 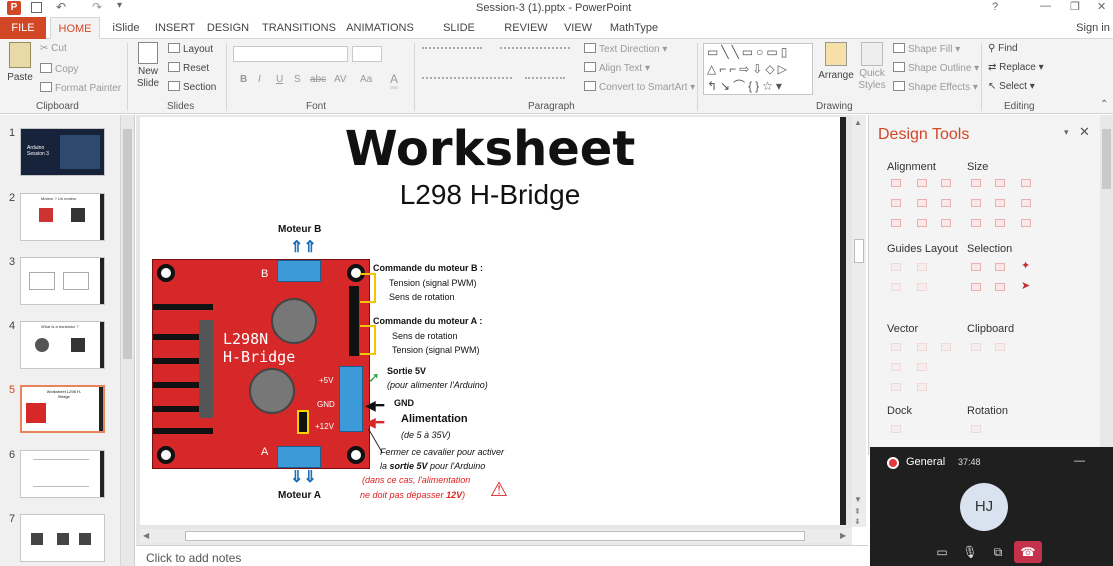 I want to click on camera-off-icon: ▭, so click(x=942, y=554).